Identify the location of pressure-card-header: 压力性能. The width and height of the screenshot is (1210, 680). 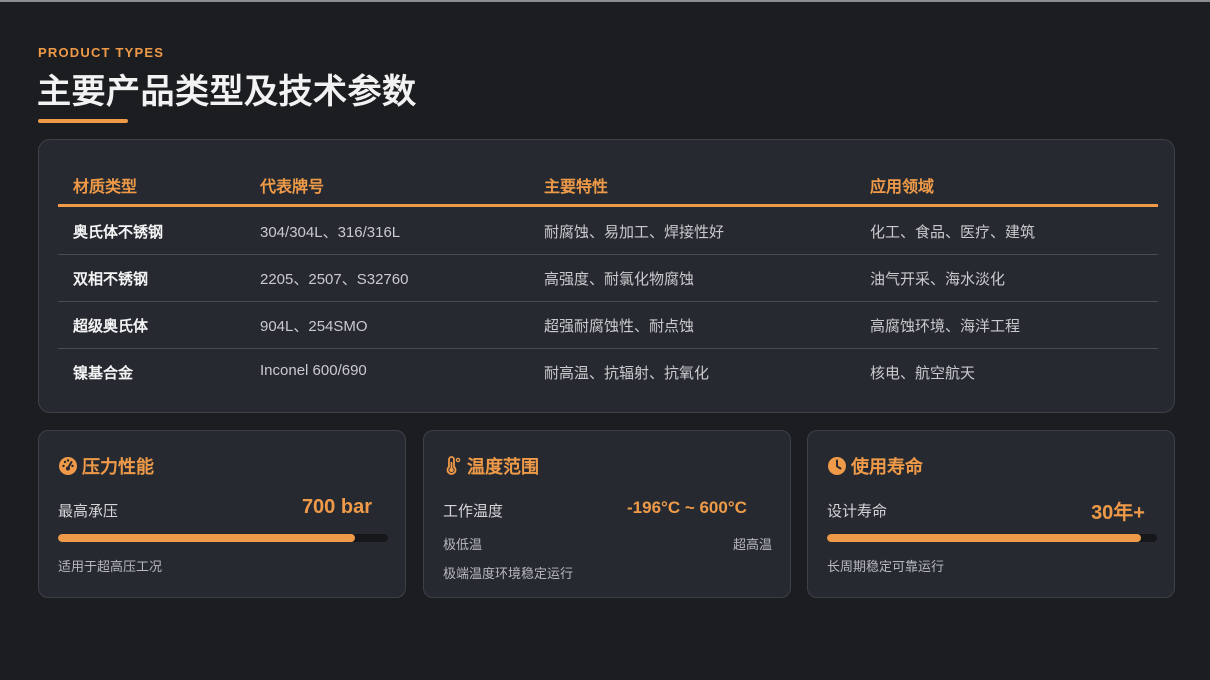
(106, 466).